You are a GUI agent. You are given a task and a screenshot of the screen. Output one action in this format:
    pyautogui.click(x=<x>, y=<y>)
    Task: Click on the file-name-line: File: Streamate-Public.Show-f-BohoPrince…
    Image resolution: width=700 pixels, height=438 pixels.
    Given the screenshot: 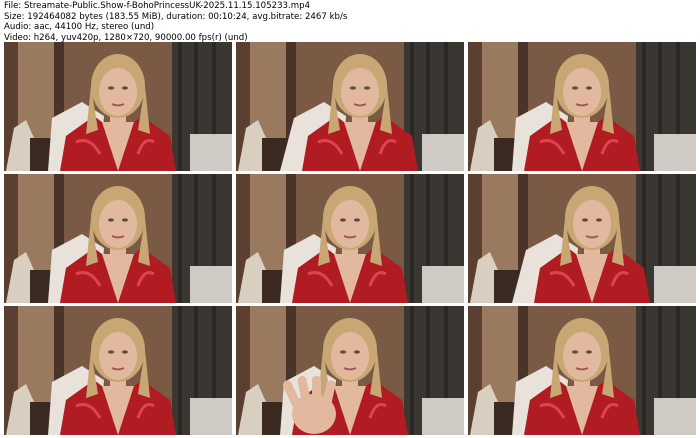 What is the action you would take?
    pyautogui.click(x=157, y=6)
    